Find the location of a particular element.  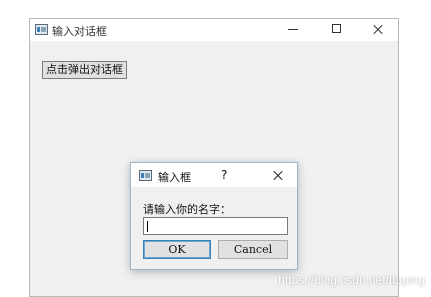

app-icon is located at coordinates (41, 29).